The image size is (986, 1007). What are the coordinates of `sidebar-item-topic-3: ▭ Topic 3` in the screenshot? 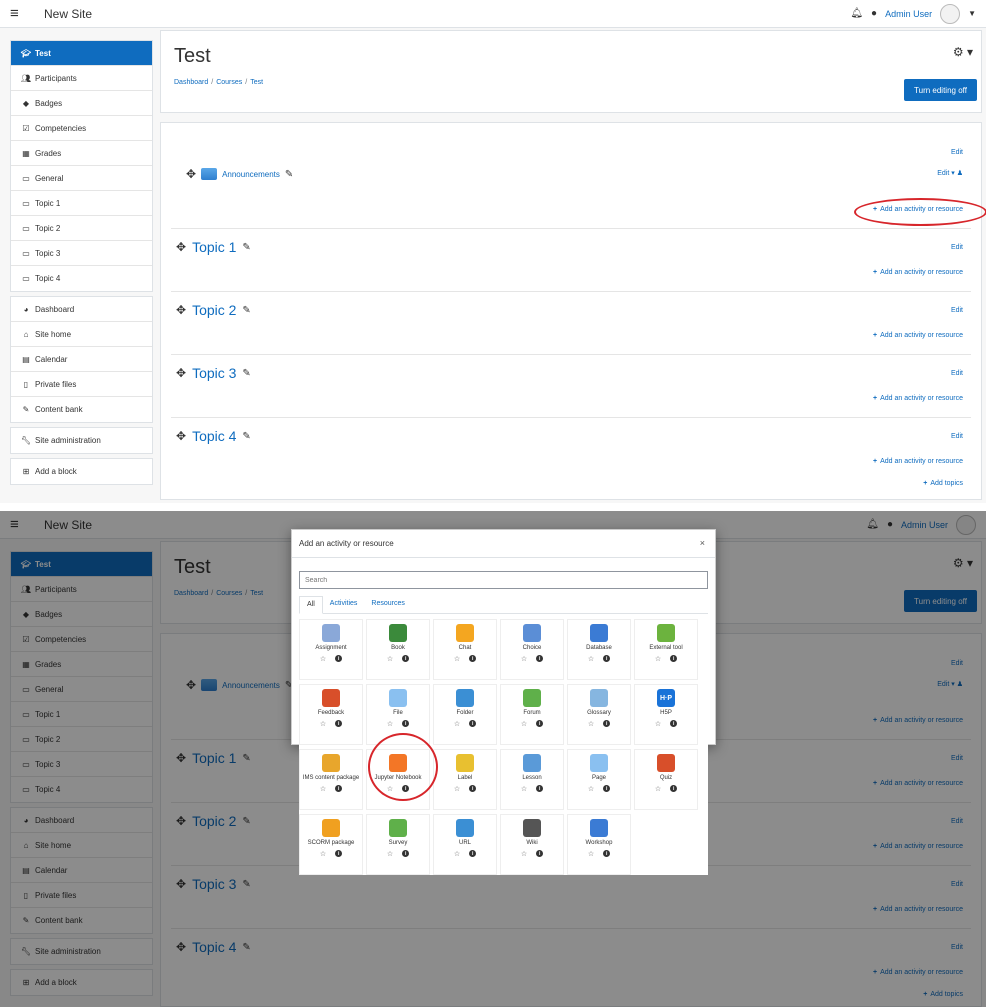 It's located at (81, 253).